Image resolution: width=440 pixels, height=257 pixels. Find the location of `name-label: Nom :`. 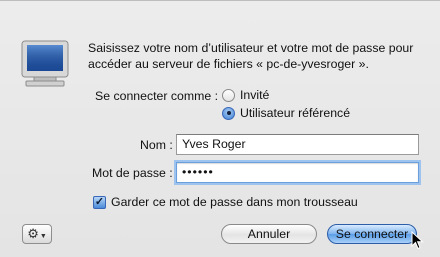

name-label: Nom : is located at coordinates (156, 145).